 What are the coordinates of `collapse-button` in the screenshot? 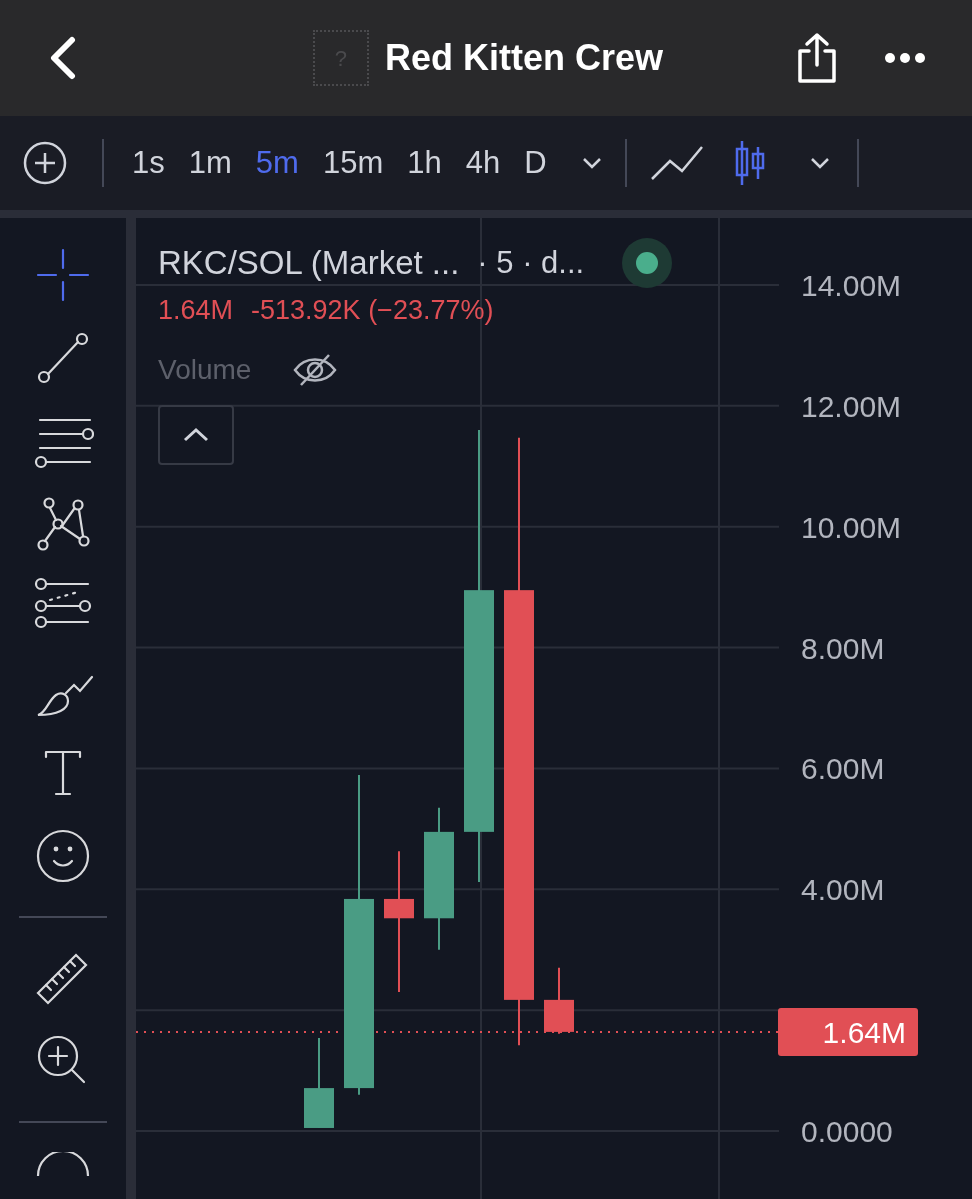 It's located at (196, 434).